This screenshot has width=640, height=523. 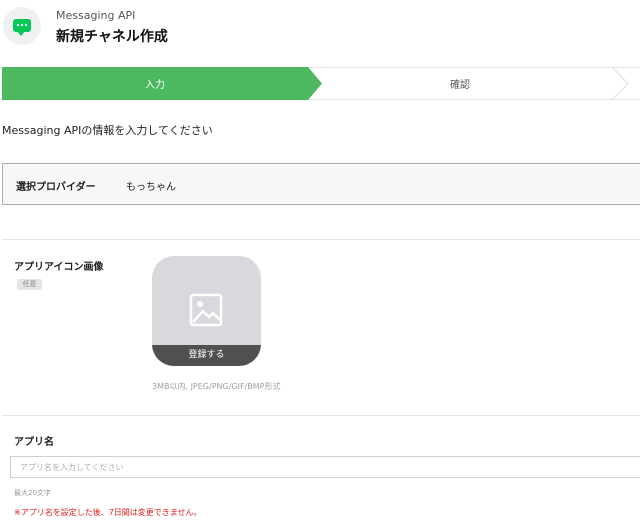 I want to click on provider-value: もっちゃん, so click(x=151, y=187).